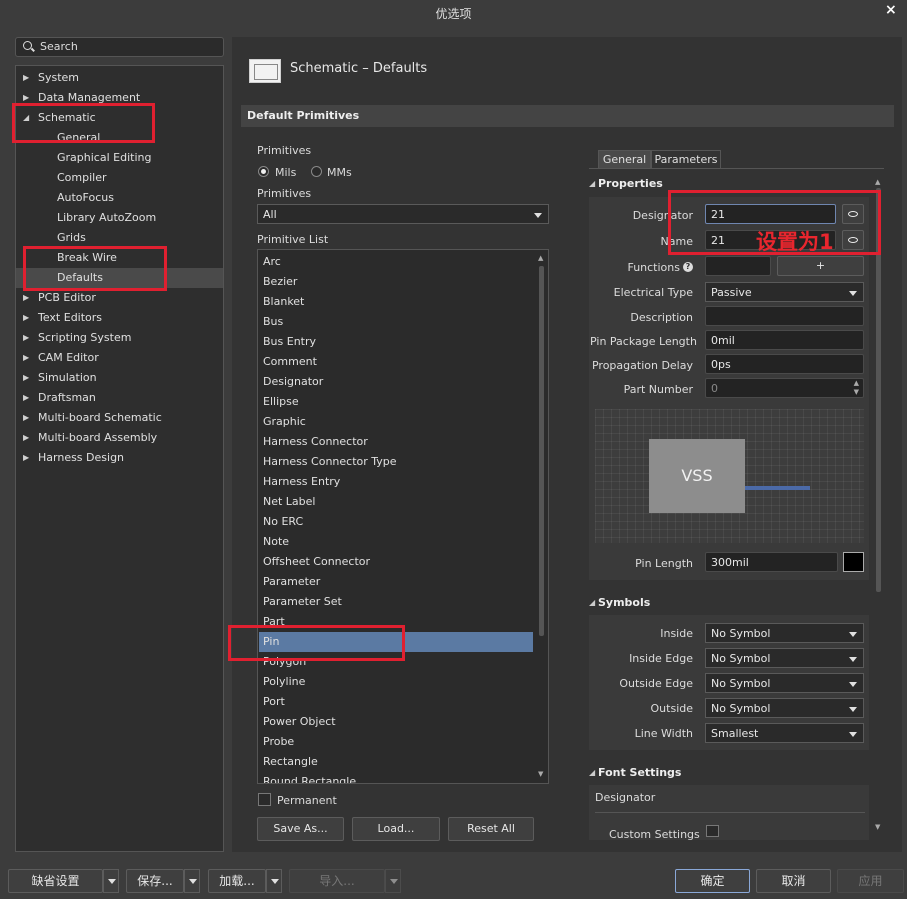 This screenshot has height=899, width=907. I want to click on load-dropdown, so click(274, 881).